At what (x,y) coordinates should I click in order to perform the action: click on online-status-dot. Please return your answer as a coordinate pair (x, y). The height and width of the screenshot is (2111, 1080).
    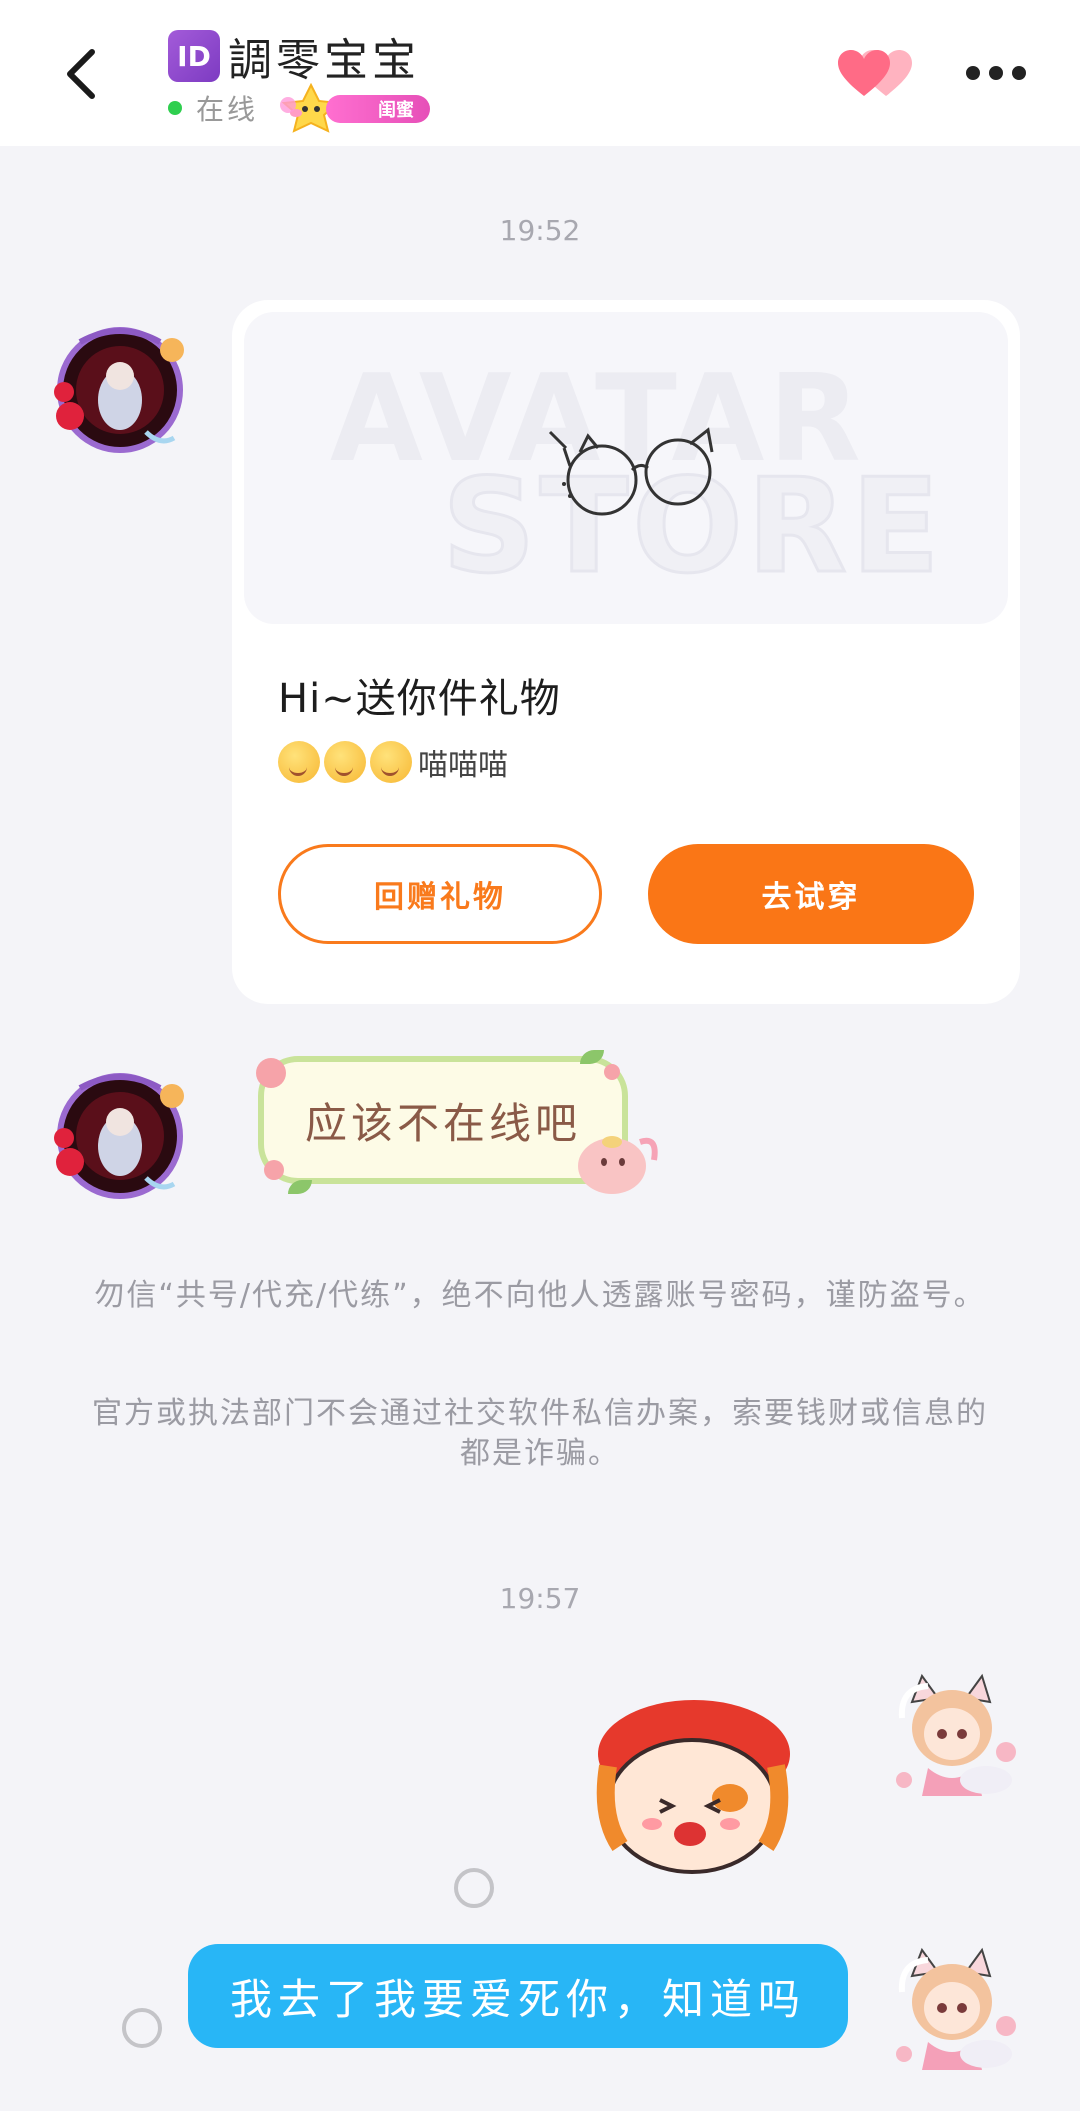
    Looking at the image, I should click on (175, 108).